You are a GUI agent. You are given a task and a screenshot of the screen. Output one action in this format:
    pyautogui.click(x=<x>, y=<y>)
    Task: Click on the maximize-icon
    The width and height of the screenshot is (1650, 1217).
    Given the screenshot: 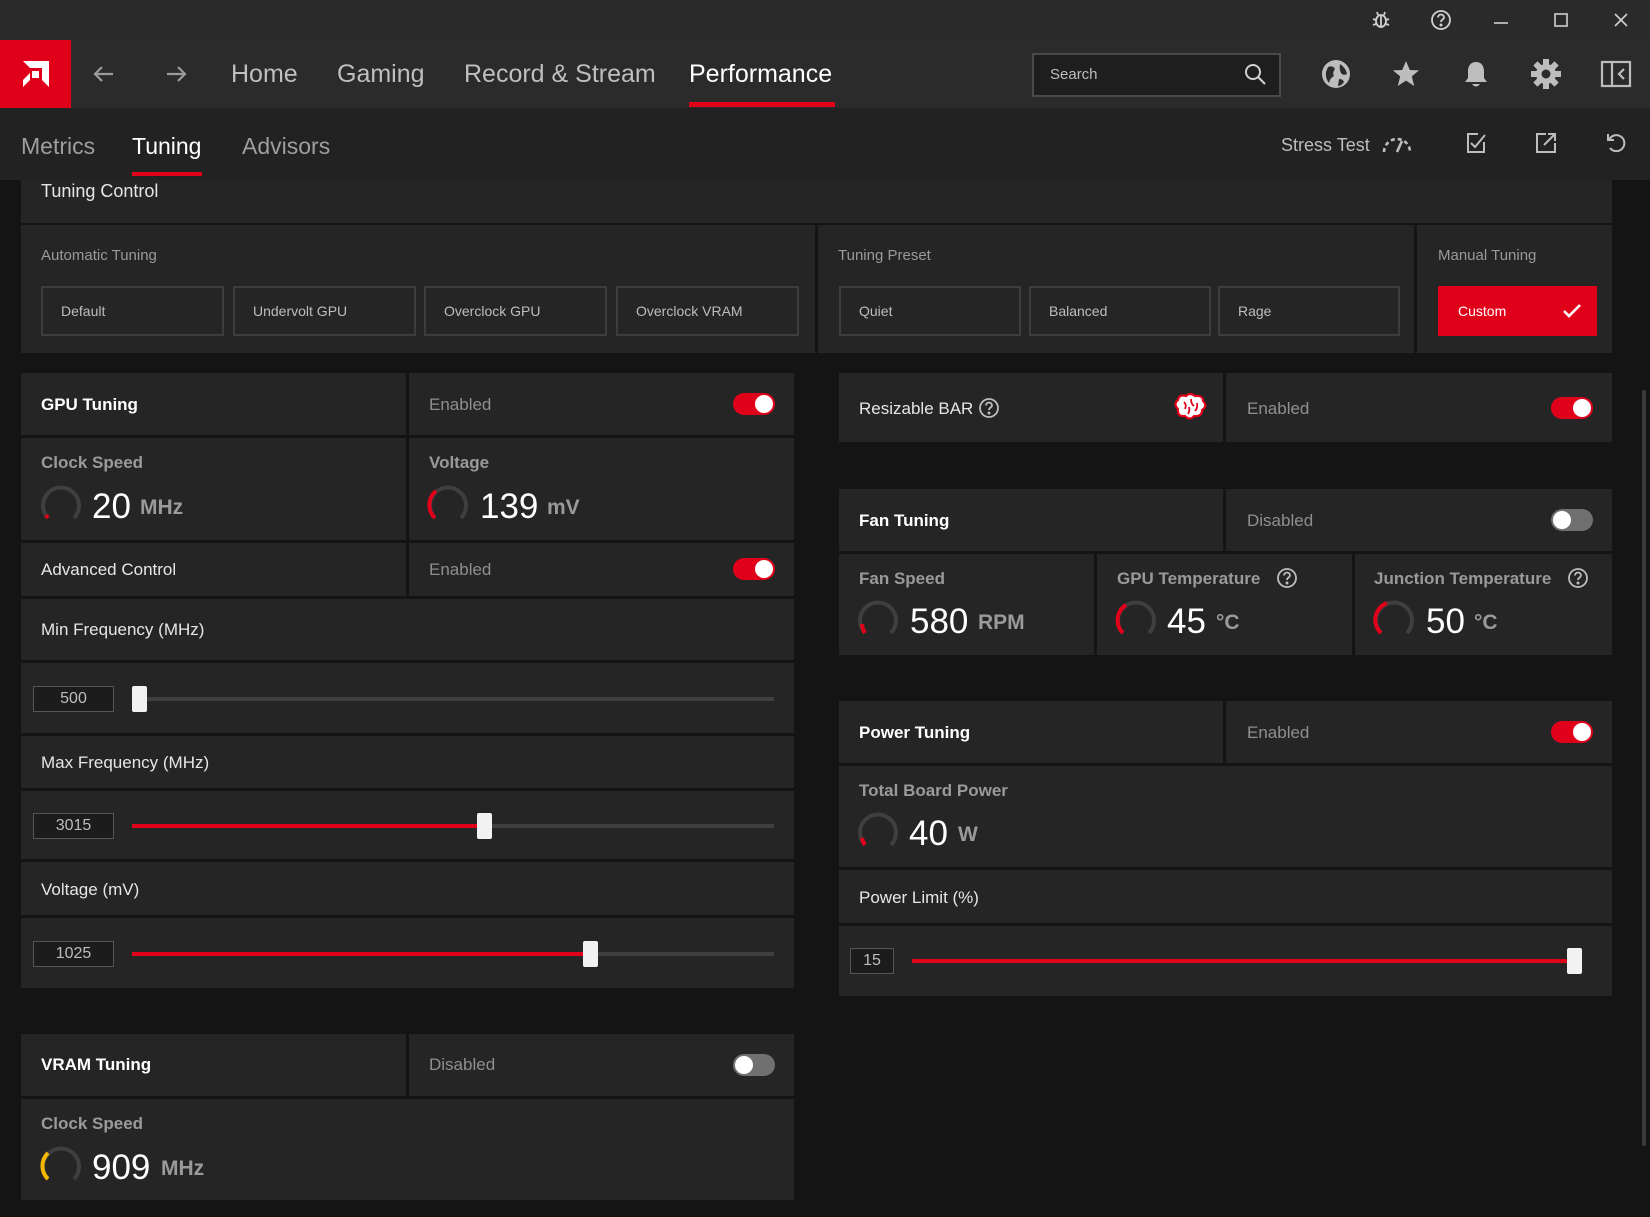 What is the action you would take?
    pyautogui.click(x=1561, y=20)
    